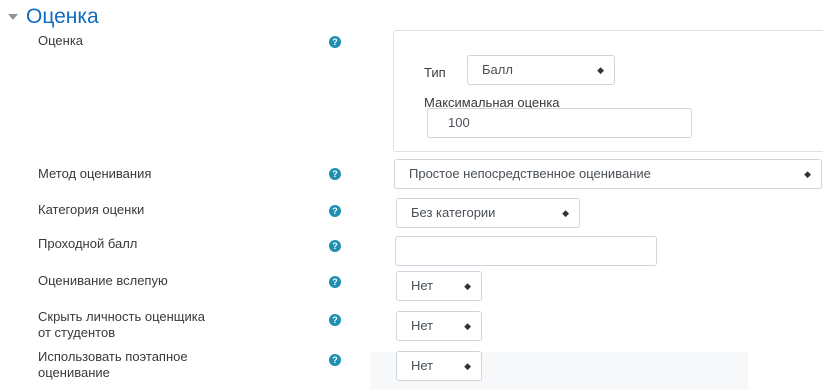  What do you see at coordinates (526, 251) in the screenshot?
I see `pass-grade-input` at bounding box center [526, 251].